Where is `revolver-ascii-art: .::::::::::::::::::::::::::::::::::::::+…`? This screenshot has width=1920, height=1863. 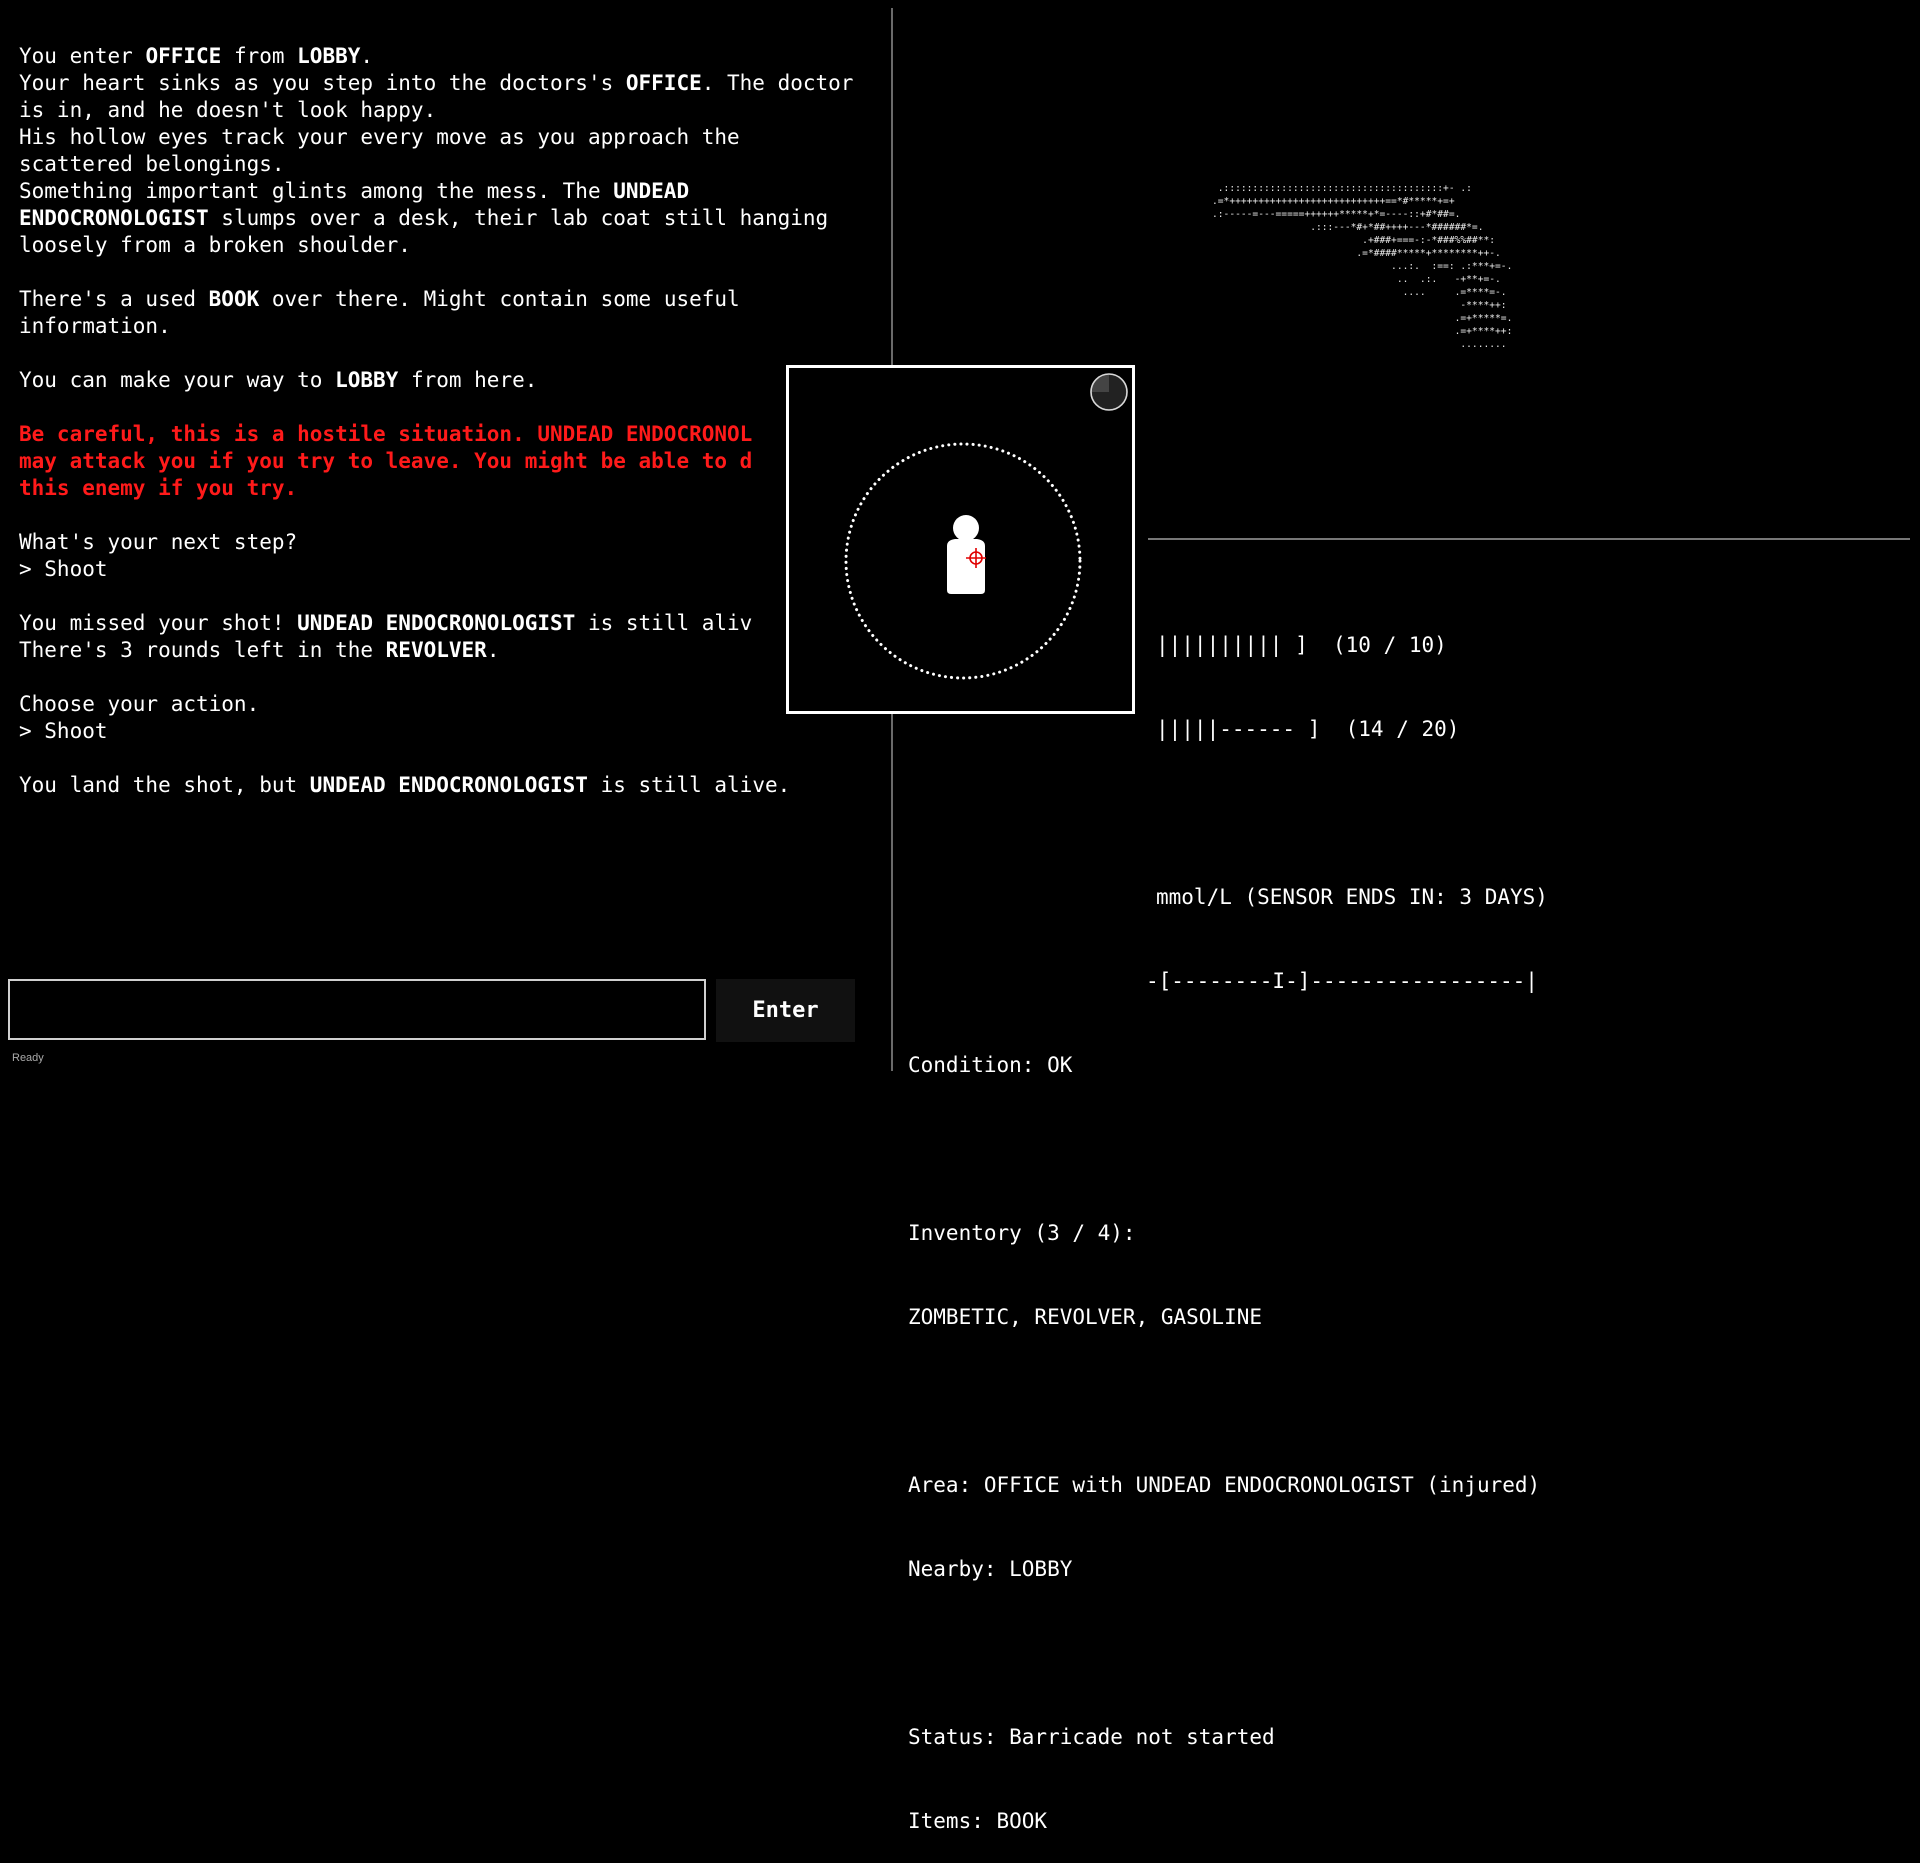
revolver-ascii-art: .::::::::::::::::::::::::::::::::::::::+… is located at coordinates (1362, 266).